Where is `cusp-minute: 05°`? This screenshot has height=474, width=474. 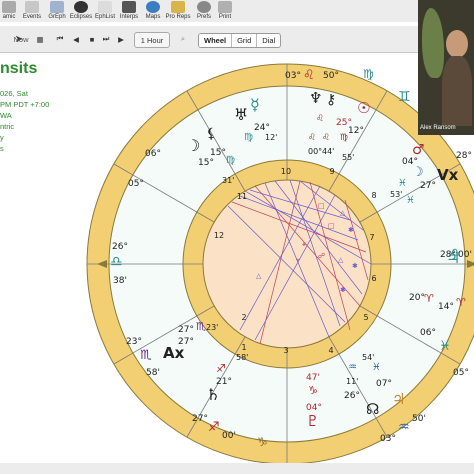
cusp-minute: 05° is located at coordinates (461, 373).